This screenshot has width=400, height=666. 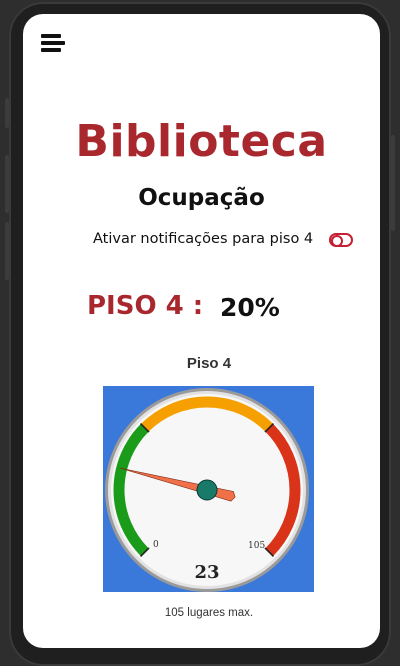 I want to click on gauge-hub, so click(x=207, y=490).